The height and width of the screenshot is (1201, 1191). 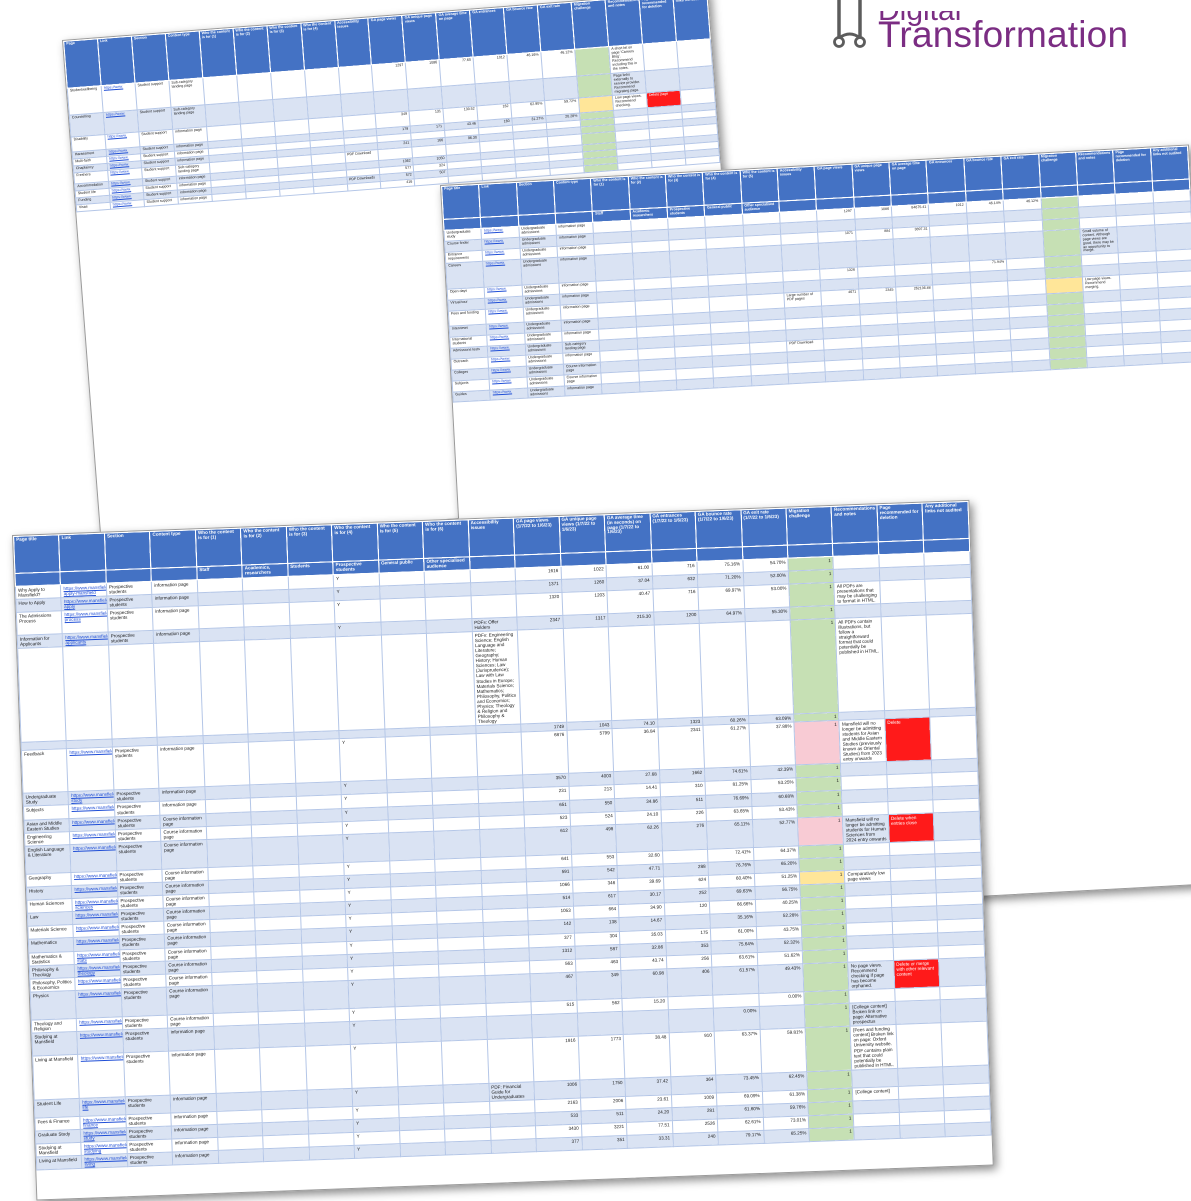 I want to click on table-cell: 612, so click(x=548, y=840).